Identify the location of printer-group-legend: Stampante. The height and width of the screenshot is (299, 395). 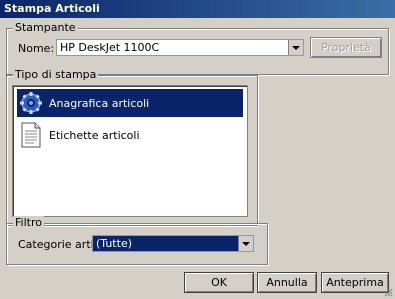
(45, 27).